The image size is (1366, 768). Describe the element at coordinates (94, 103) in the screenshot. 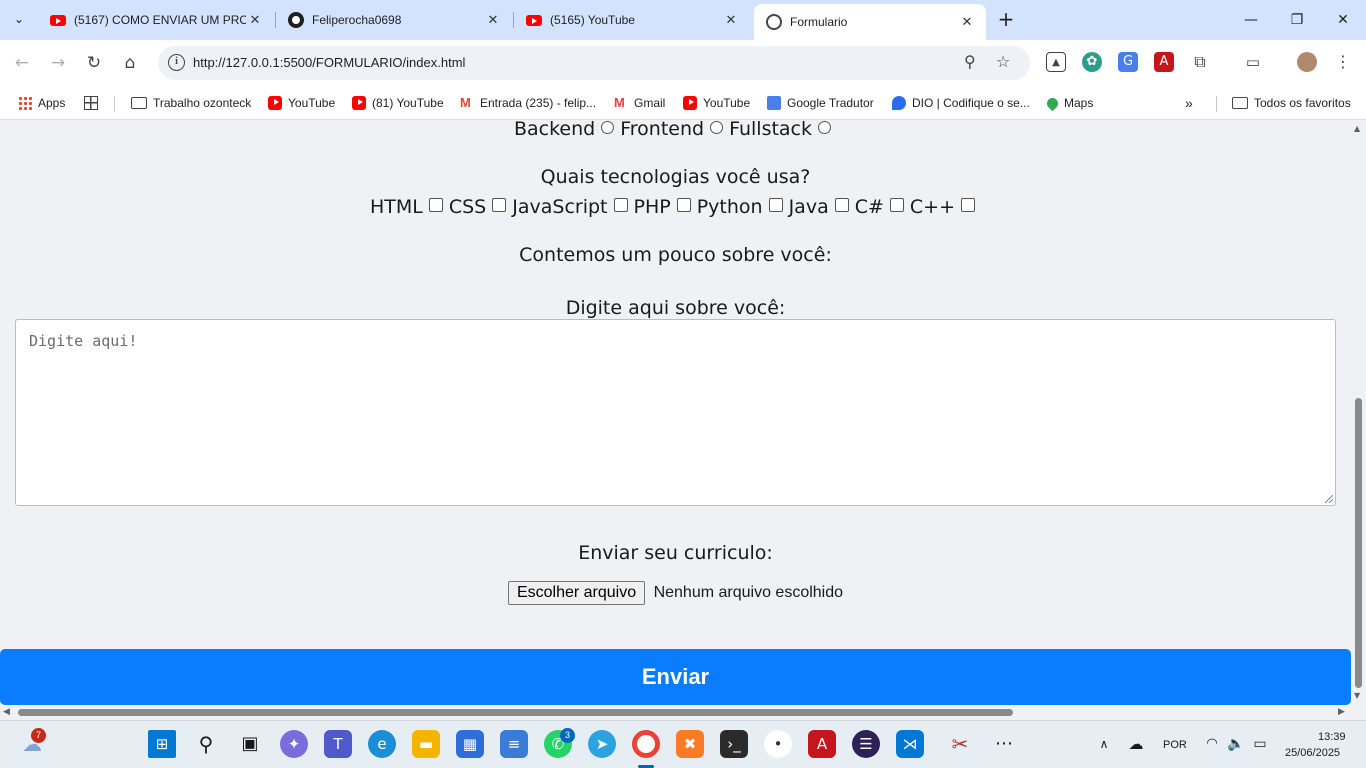

I see `bookmark-grid` at that location.